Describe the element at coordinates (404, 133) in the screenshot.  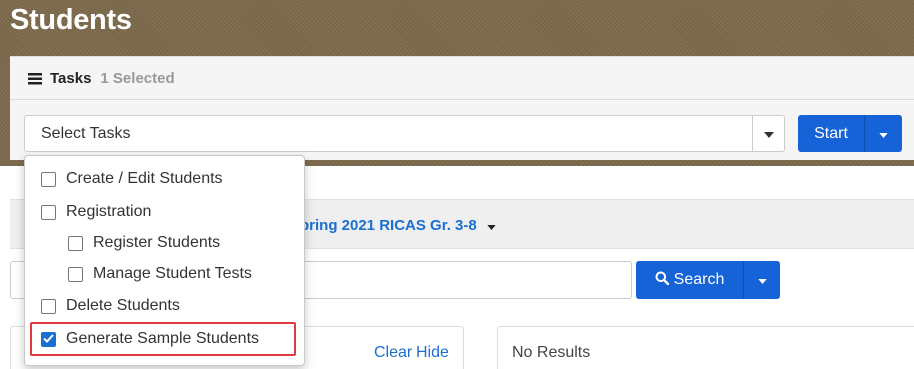
I see `select-tasks-dropdown: Select Tasks` at that location.